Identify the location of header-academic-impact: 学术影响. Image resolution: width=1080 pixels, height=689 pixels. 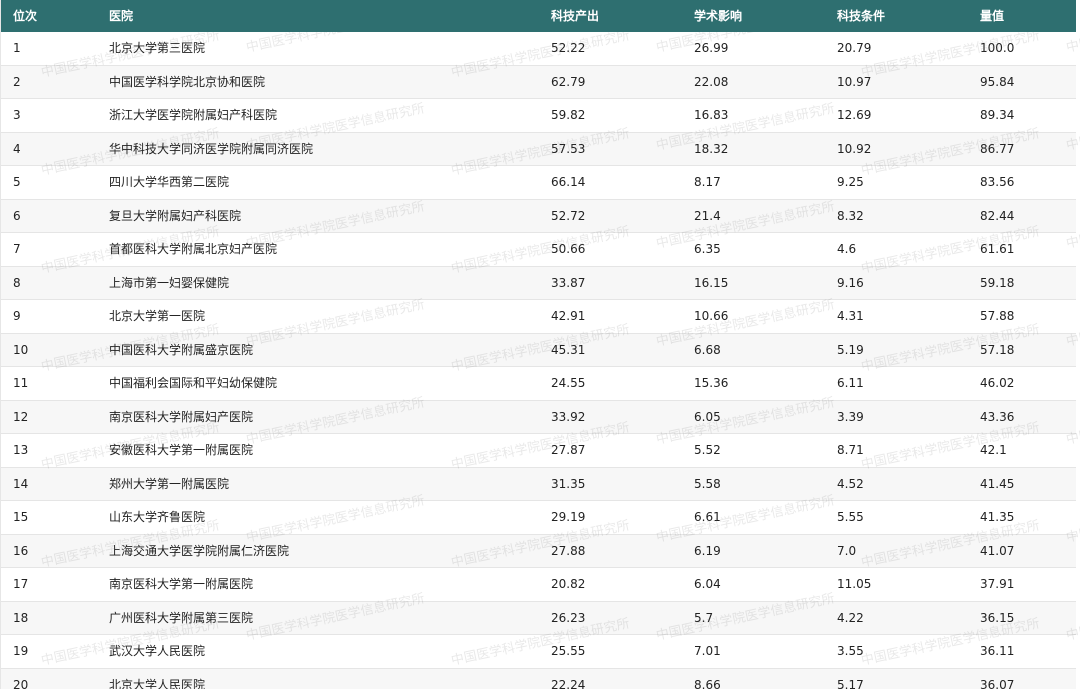
(753, 16).